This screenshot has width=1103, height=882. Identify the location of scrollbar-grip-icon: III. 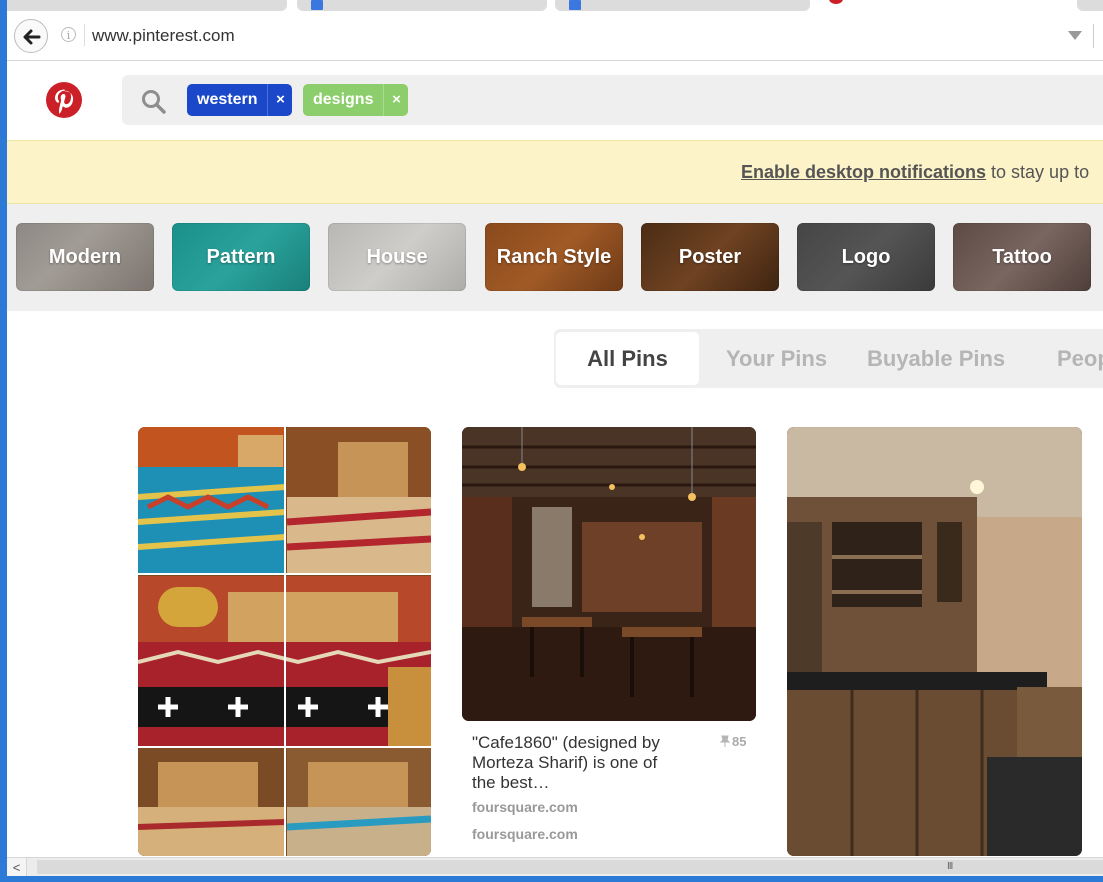
(950, 866).